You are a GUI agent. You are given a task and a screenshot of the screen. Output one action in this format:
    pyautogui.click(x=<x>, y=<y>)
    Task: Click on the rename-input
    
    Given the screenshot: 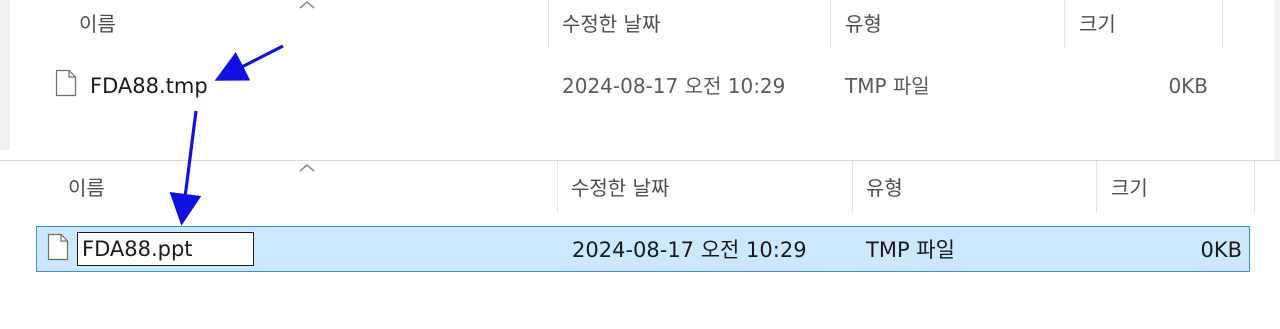 What is the action you would take?
    pyautogui.click(x=165, y=249)
    